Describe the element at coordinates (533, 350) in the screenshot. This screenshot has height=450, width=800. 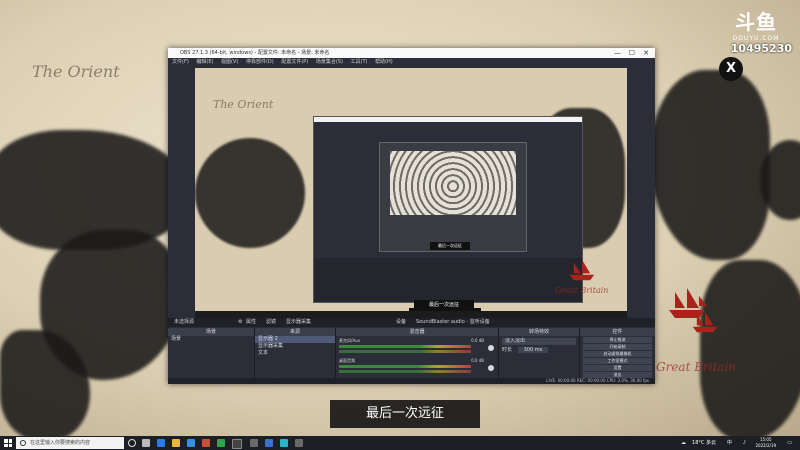
I see `duration-input: 300 ms` at that location.